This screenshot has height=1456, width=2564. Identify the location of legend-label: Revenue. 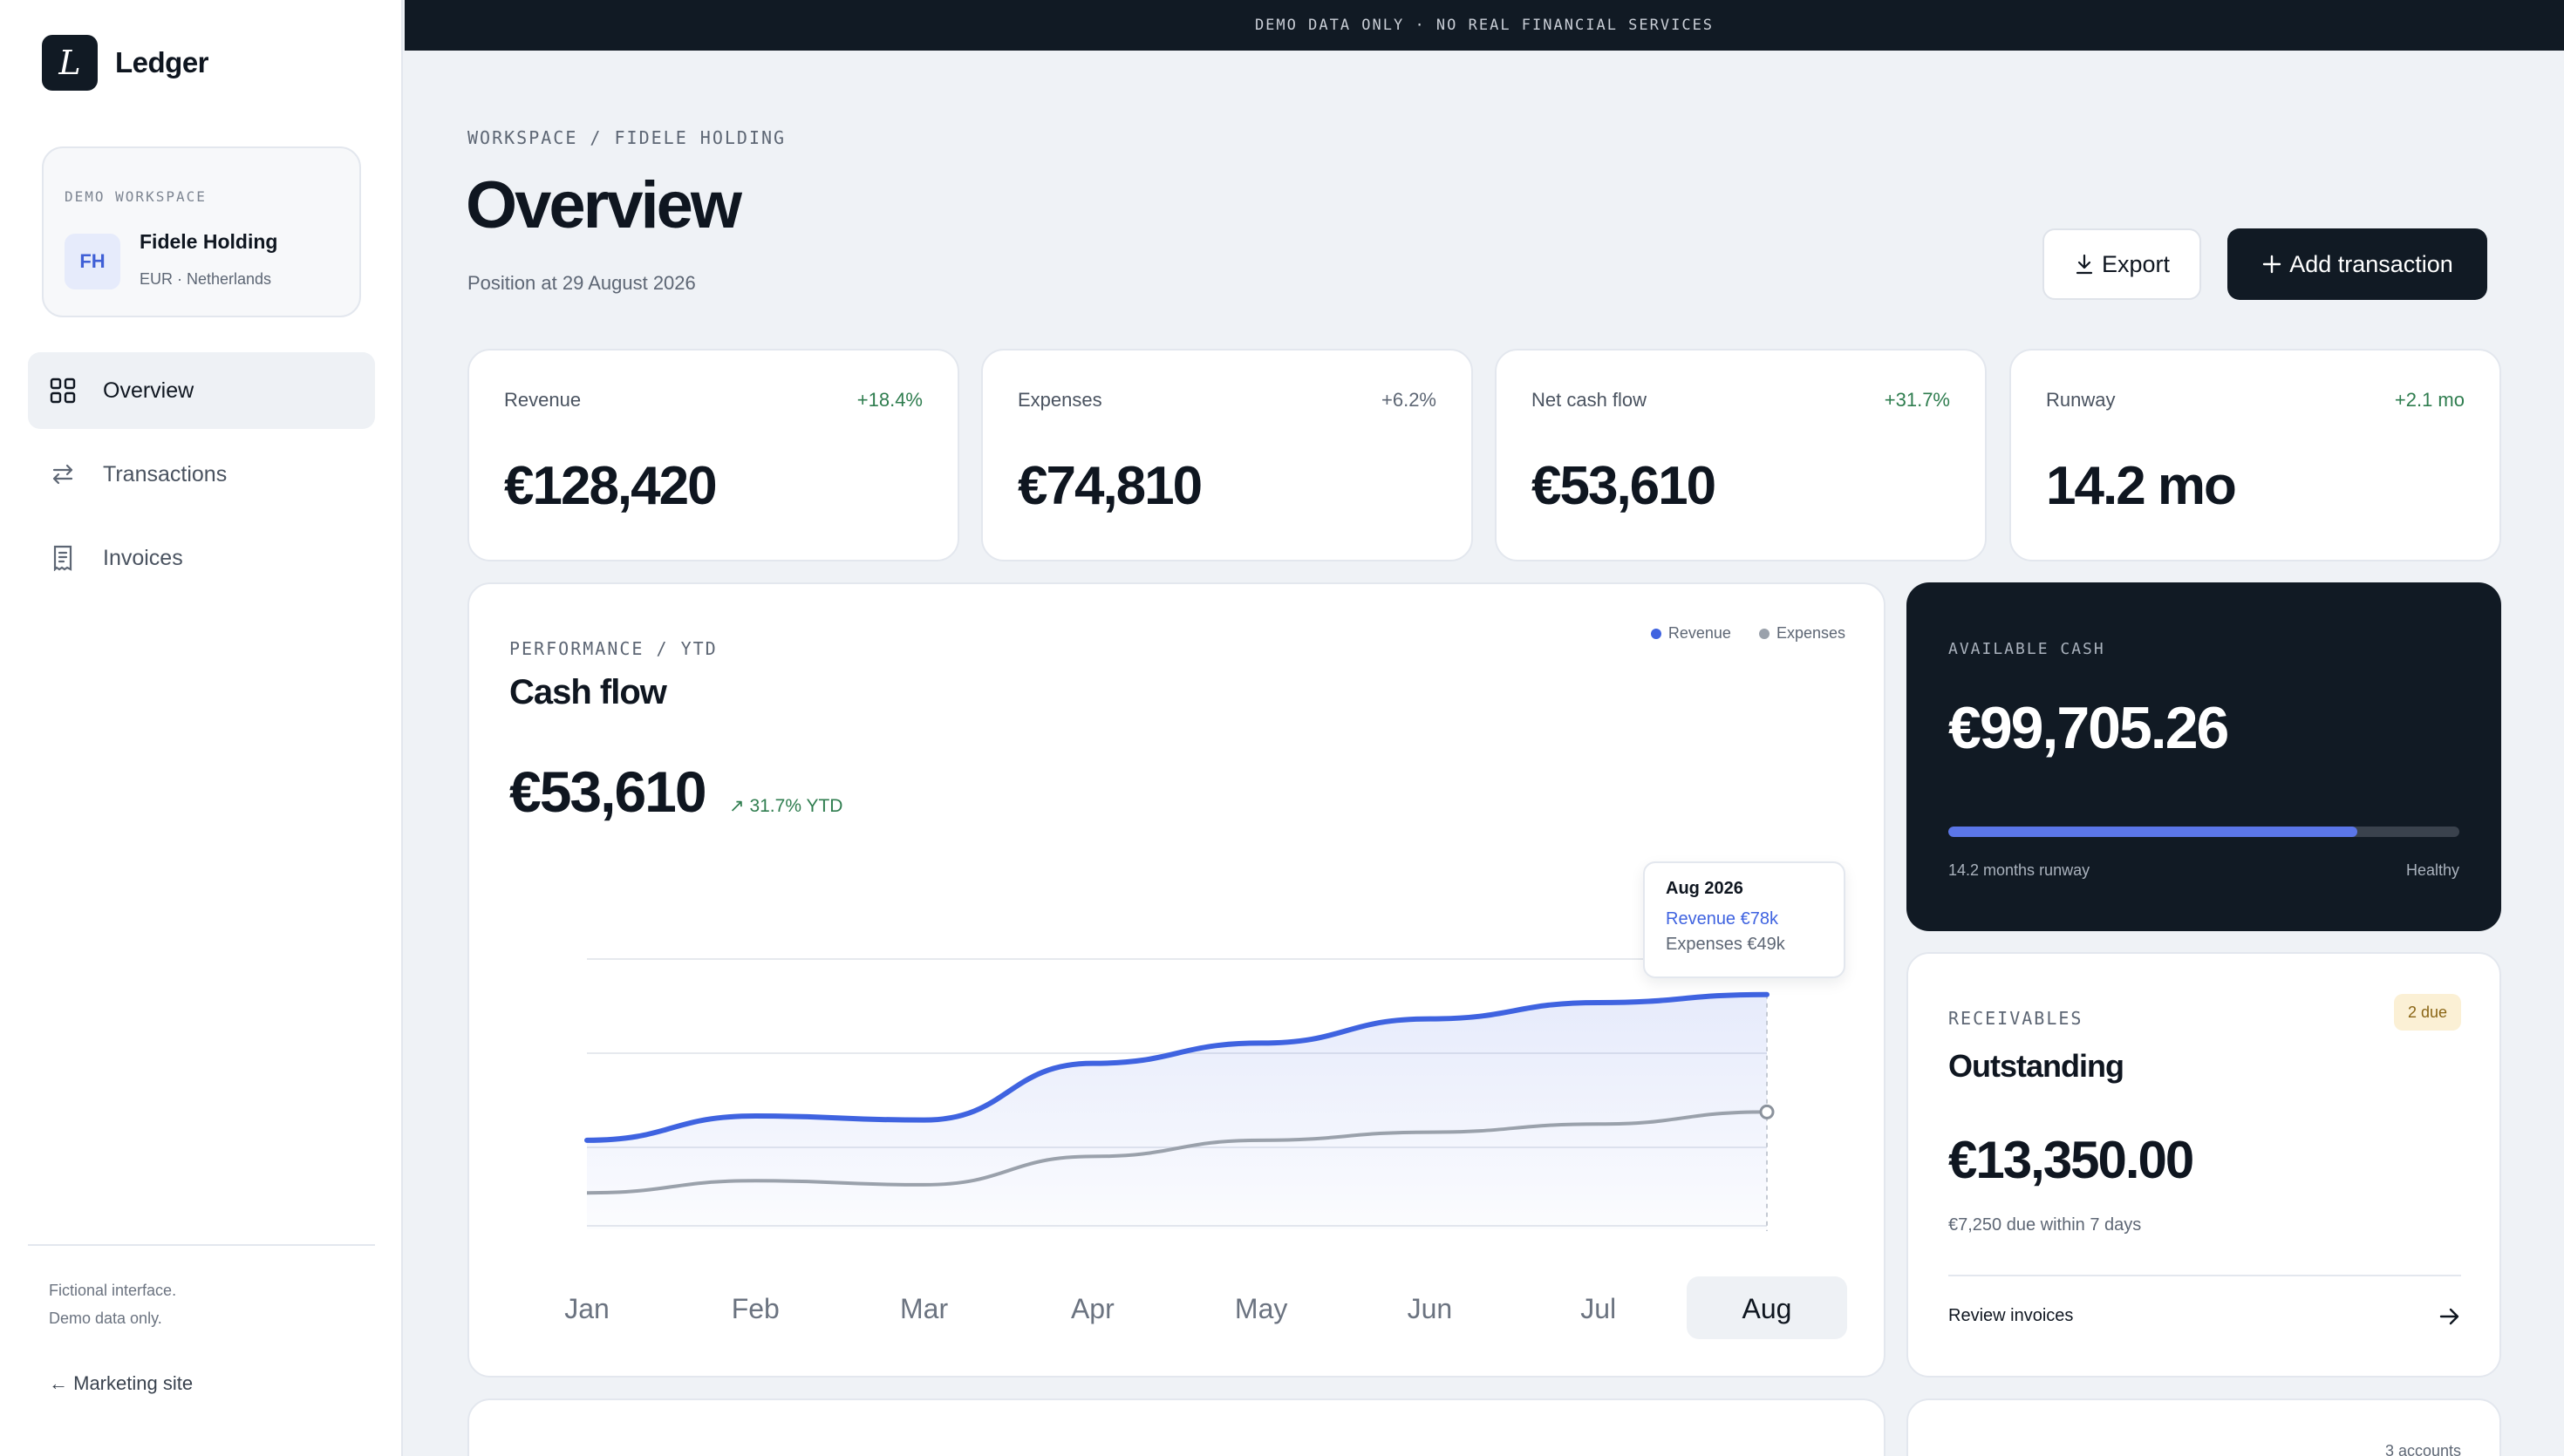
(1699, 633).